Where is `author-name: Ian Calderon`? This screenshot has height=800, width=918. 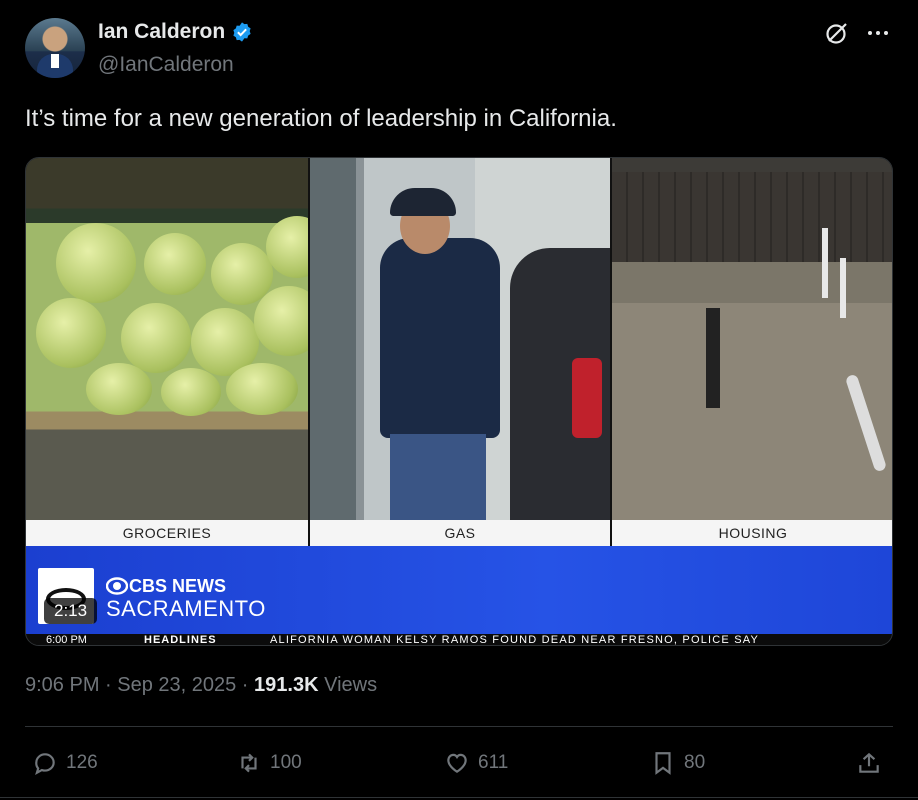 author-name: Ian Calderon is located at coordinates (161, 32).